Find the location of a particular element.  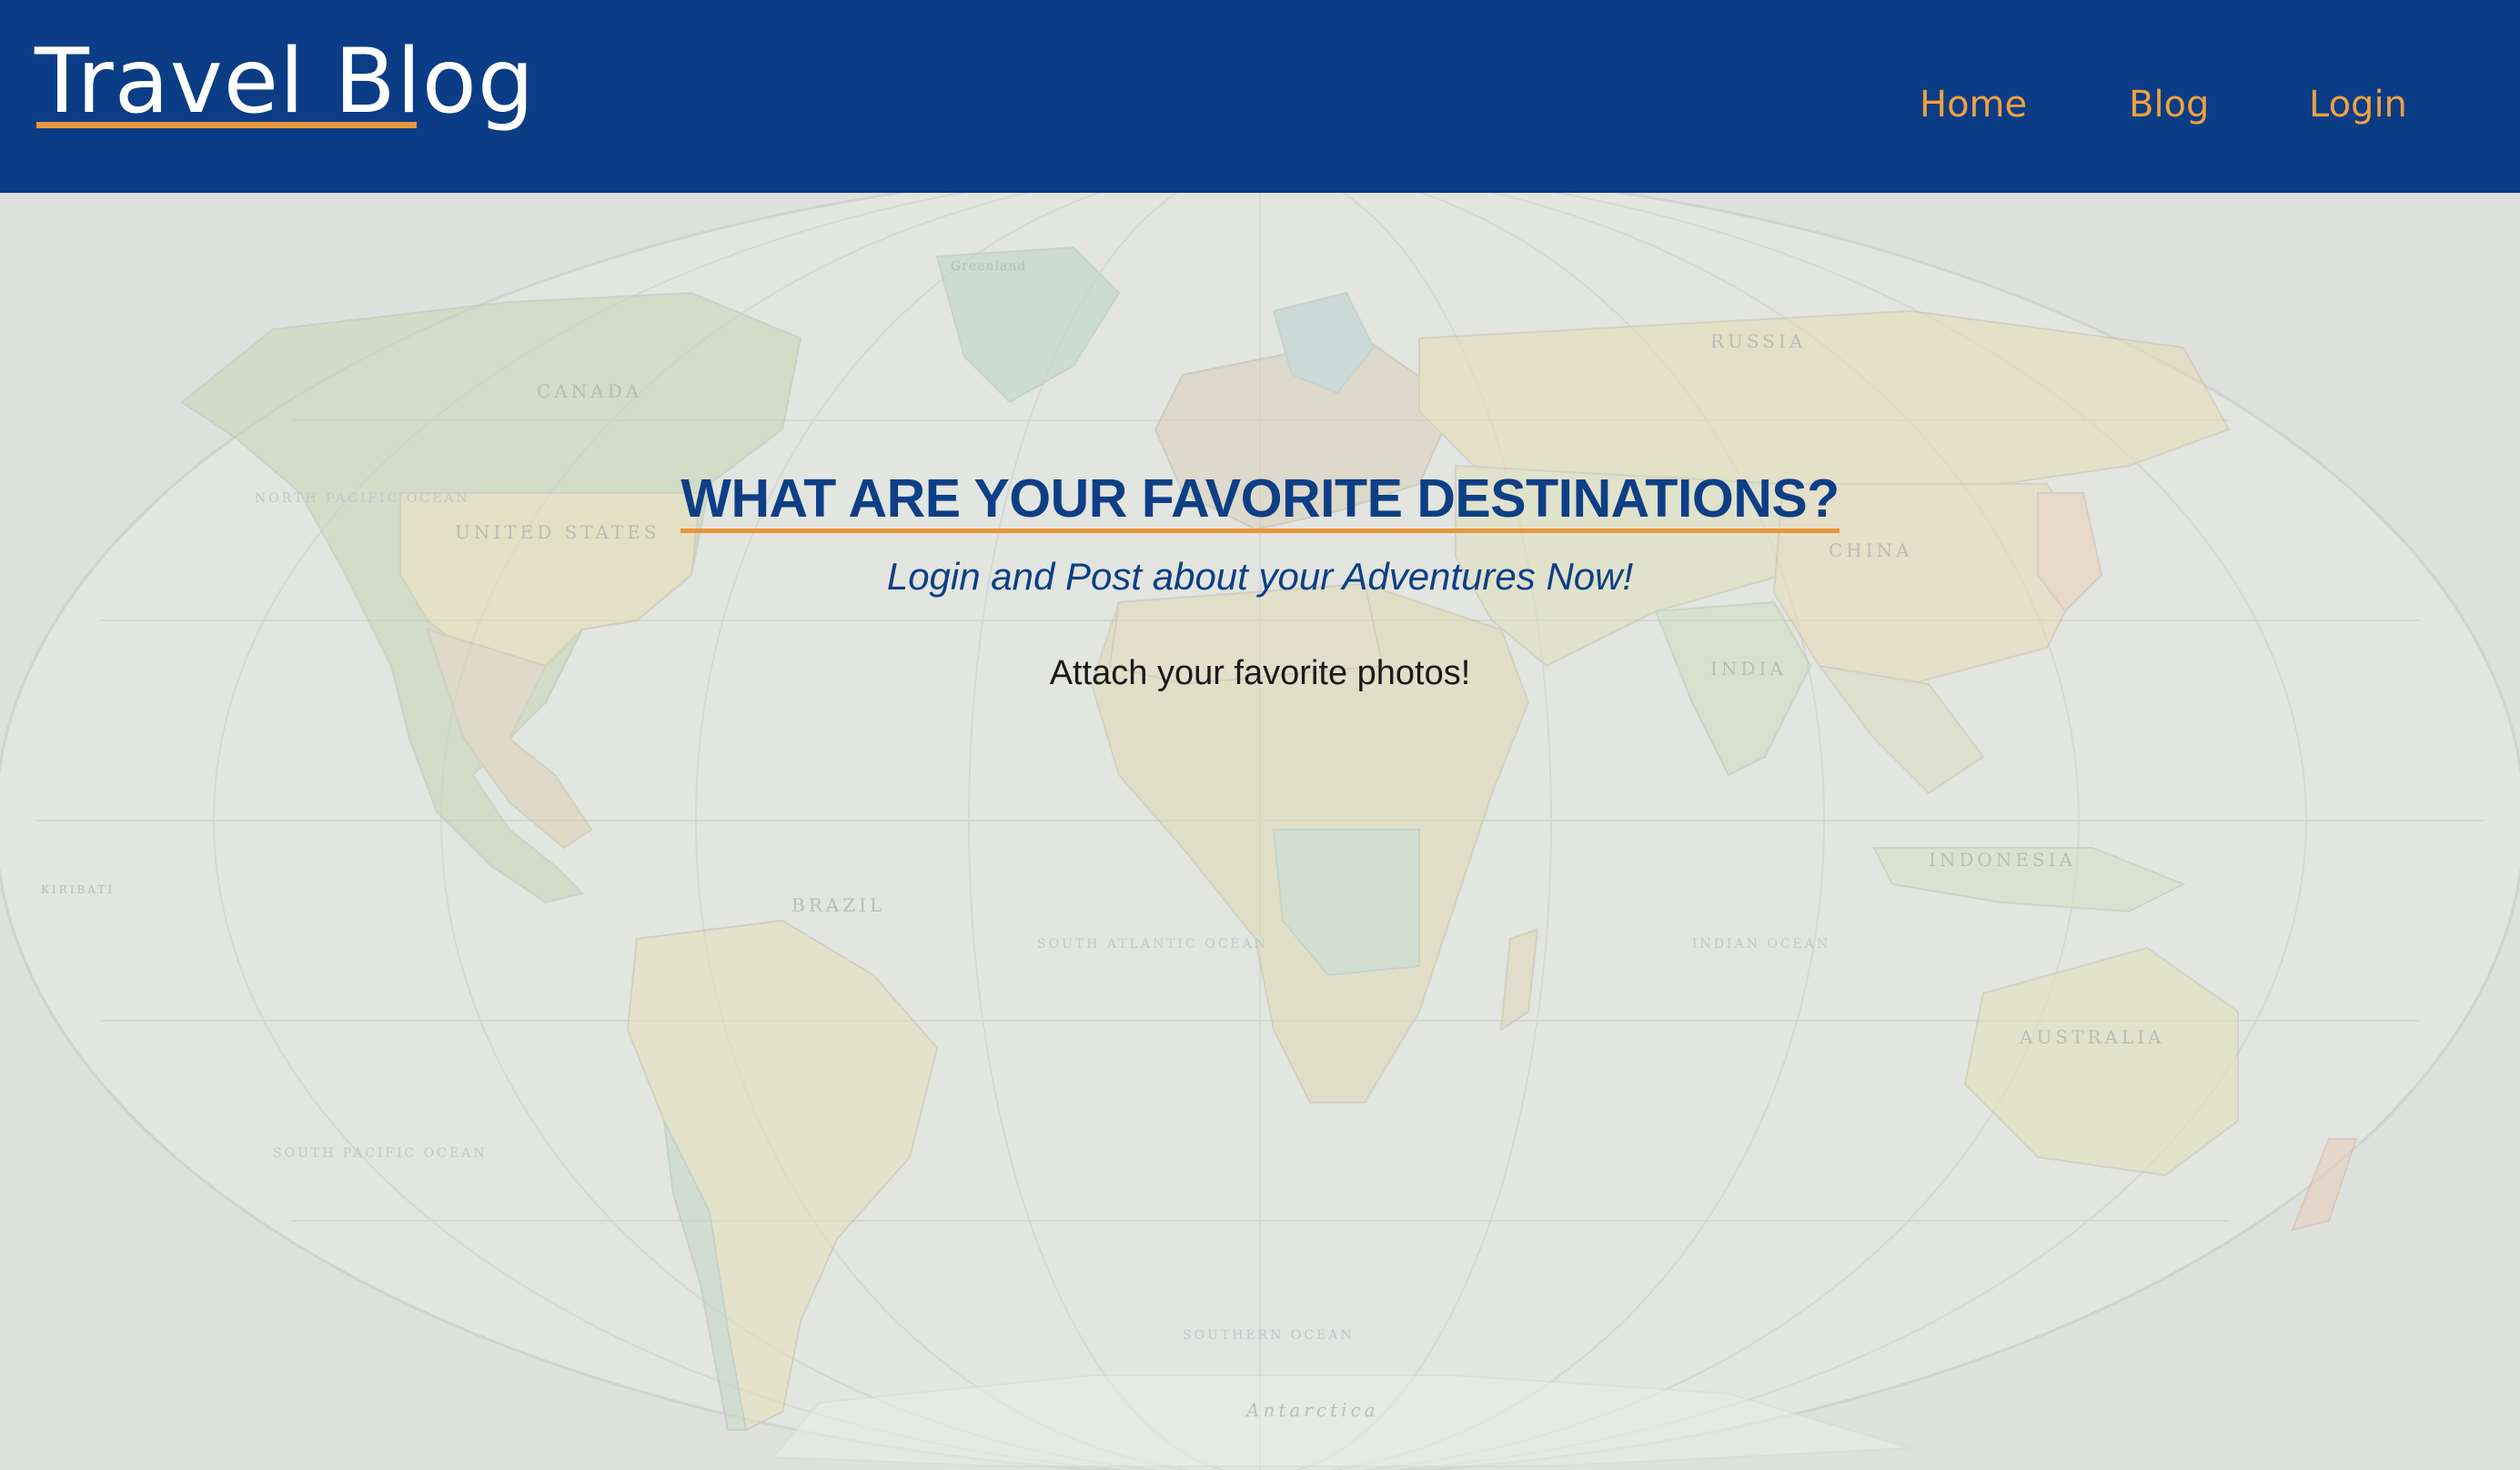

nav-home-link: Home is located at coordinates (1973, 104).